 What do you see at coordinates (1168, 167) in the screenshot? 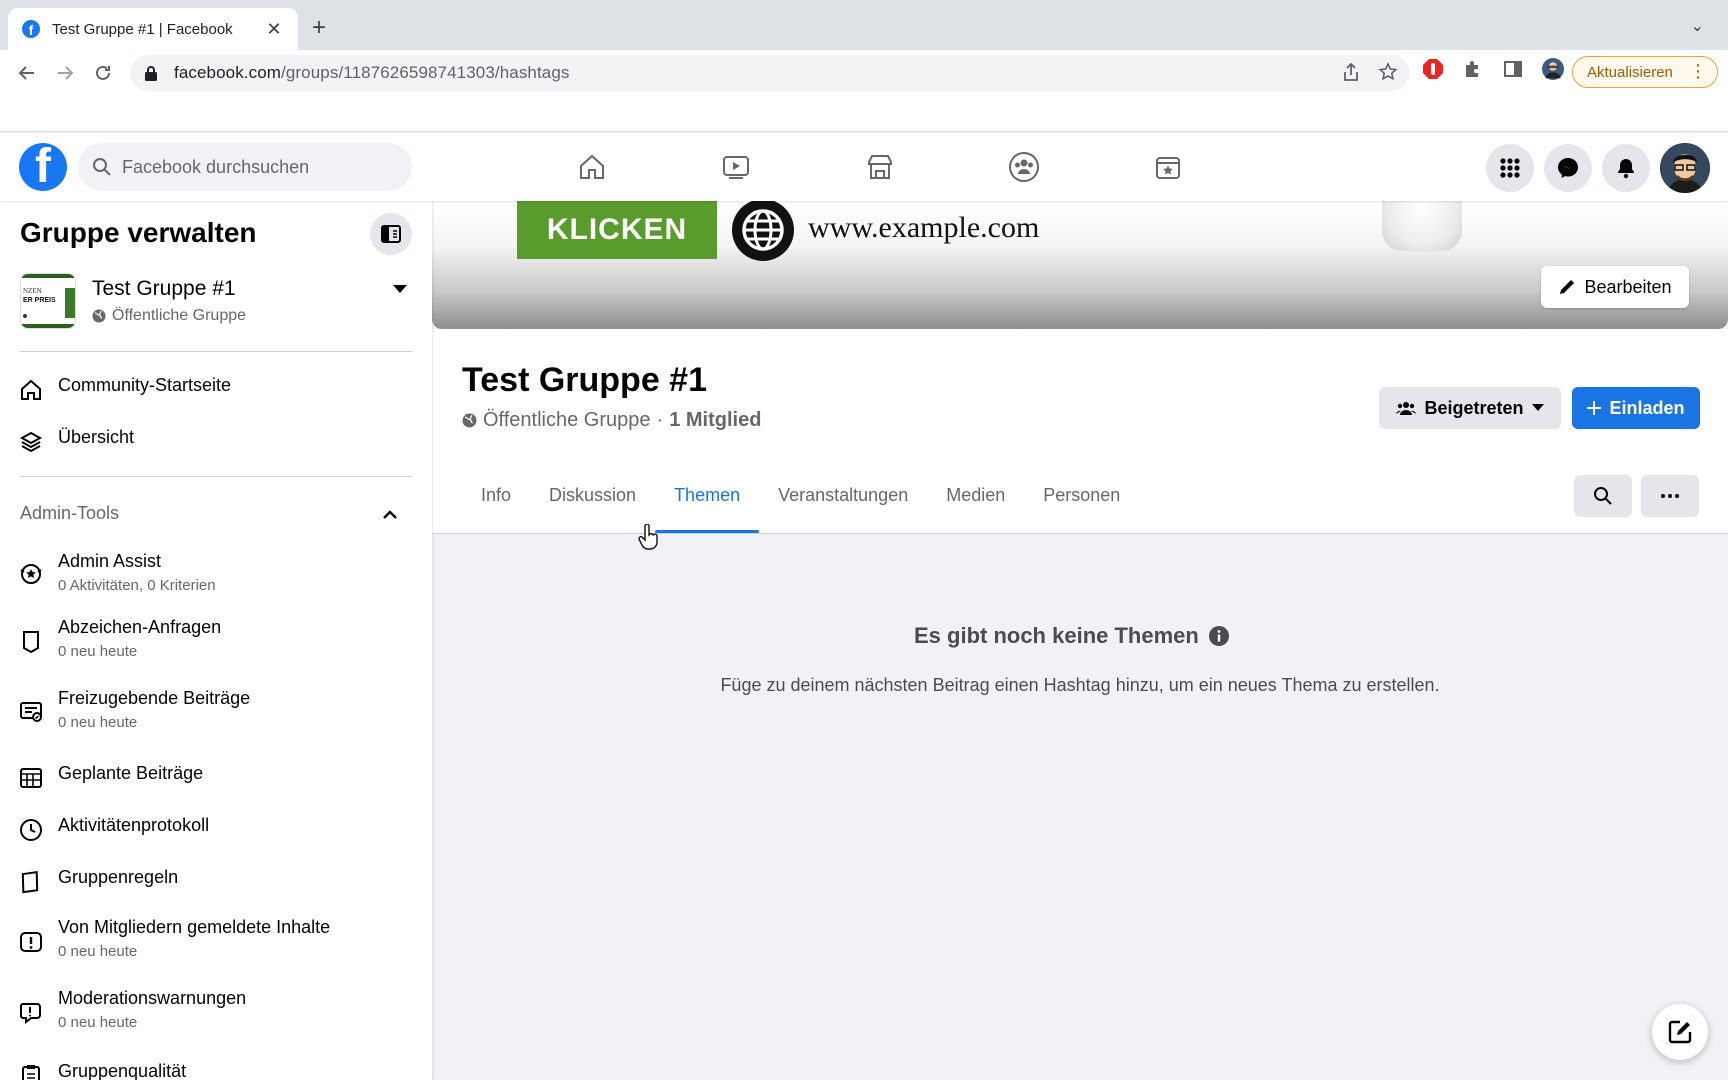
I see `nav-gaming` at bounding box center [1168, 167].